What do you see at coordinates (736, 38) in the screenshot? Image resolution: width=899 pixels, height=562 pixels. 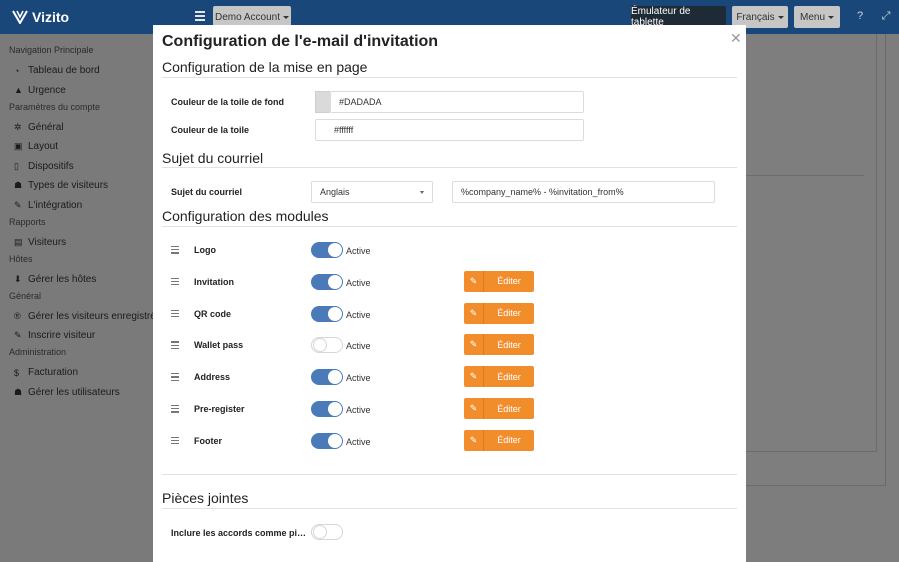 I see `close-icon: ✕` at bounding box center [736, 38].